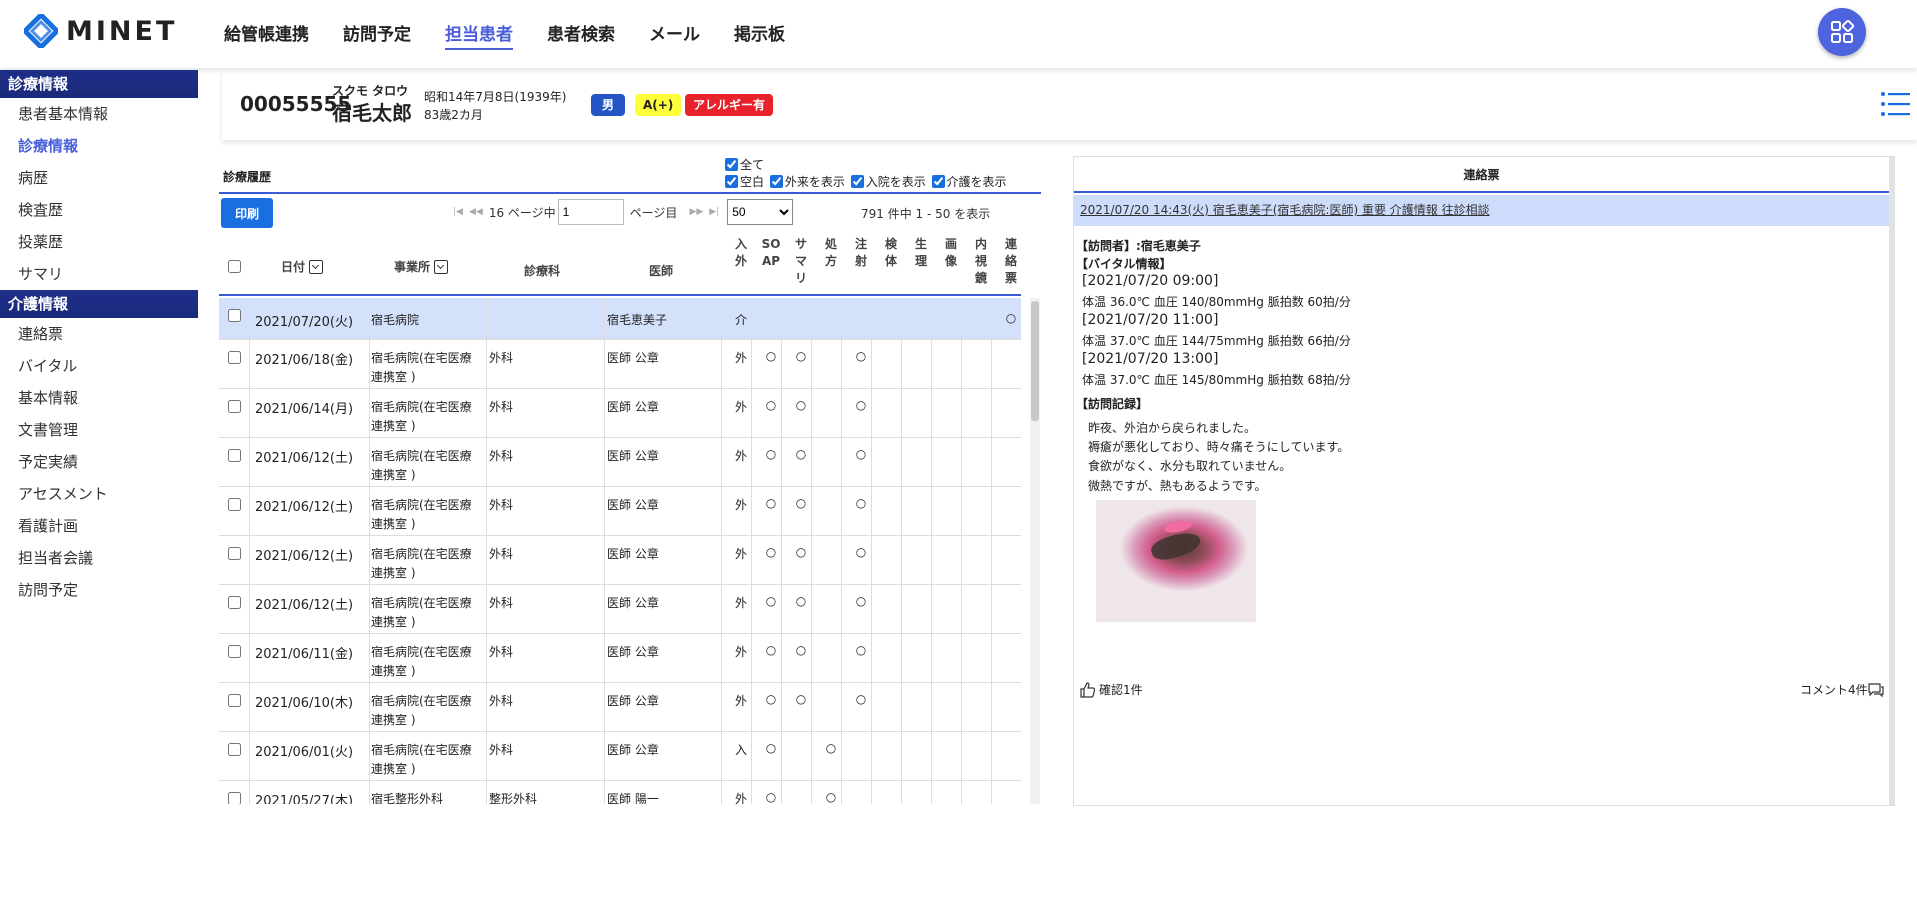 This screenshot has width=1917, height=897. What do you see at coordinates (620, 364) in the screenshot?
I see `table-row: 2021/06/18(金) 宿毛病院(在宅医療 連携室 ) 外科 医師 公章 外 ○ ○ ○` at bounding box center [620, 364].